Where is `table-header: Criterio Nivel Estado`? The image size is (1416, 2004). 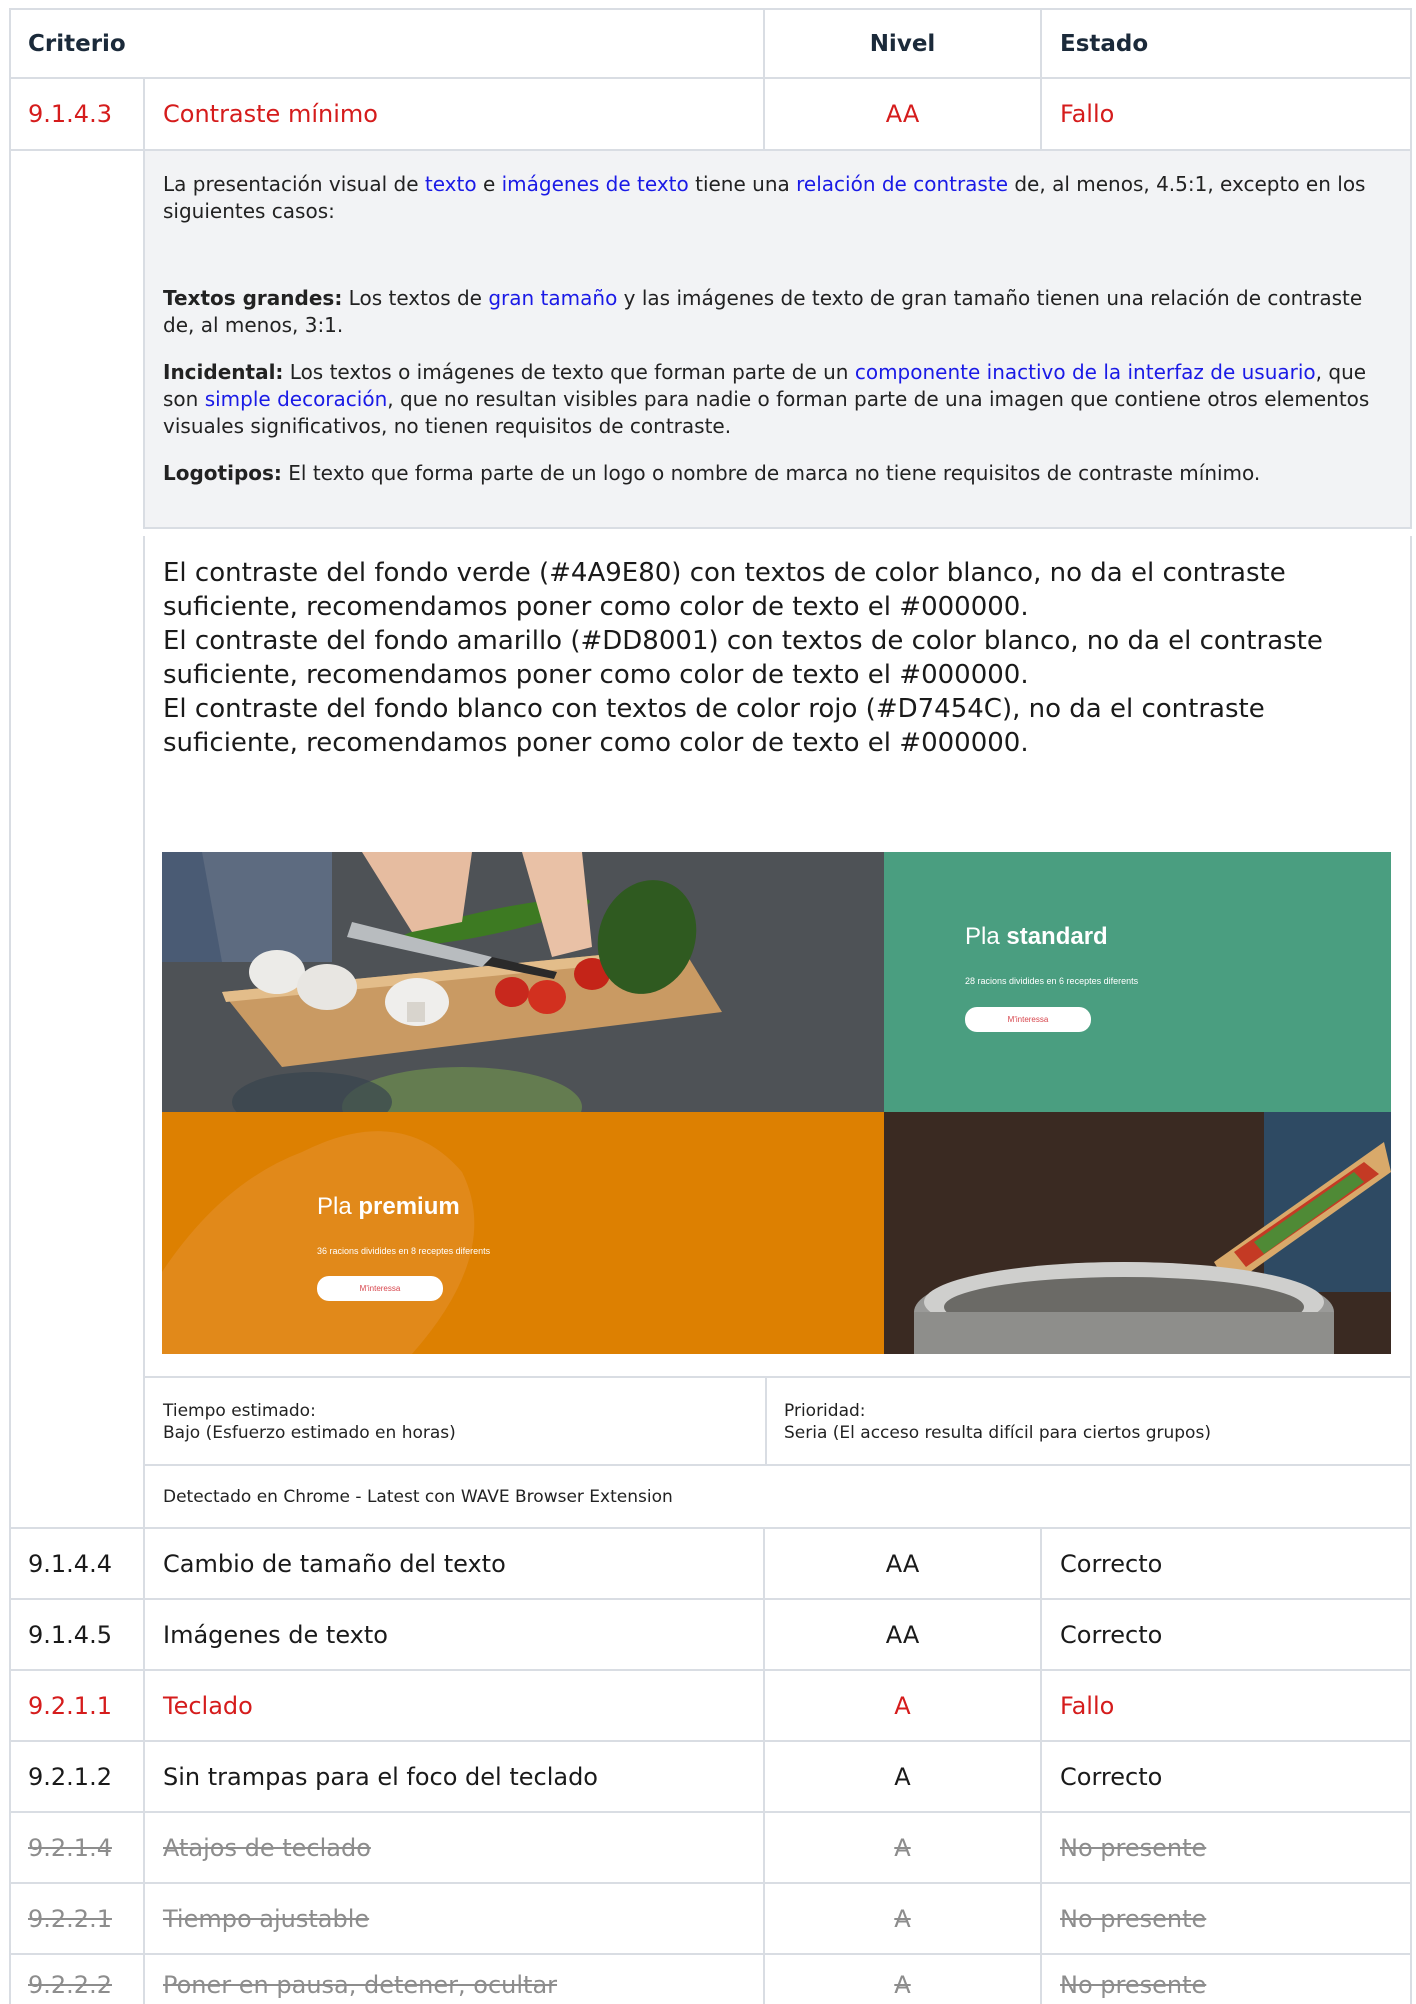 table-header: Criterio Nivel Estado is located at coordinates (710, 43).